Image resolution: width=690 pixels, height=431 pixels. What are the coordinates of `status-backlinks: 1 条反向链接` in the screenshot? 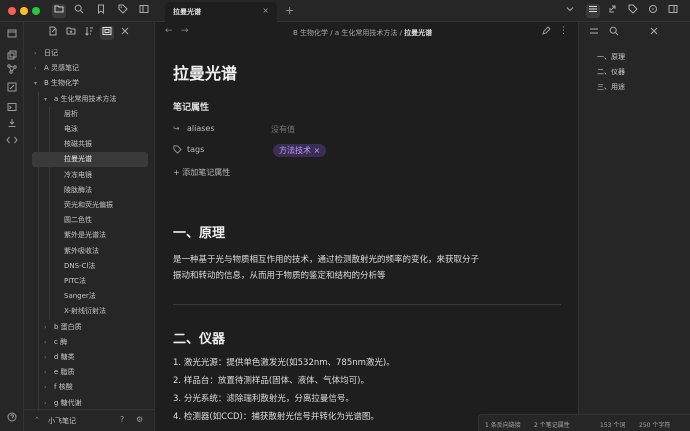 It's located at (503, 424).